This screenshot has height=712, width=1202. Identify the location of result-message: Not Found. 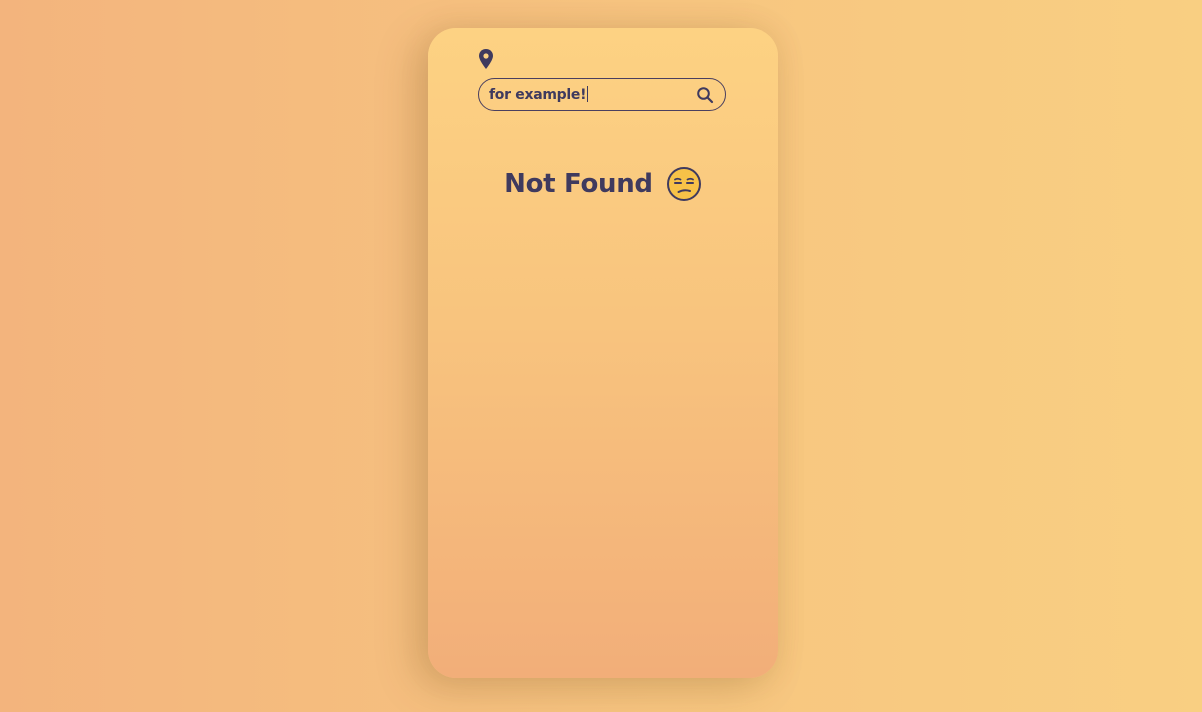
(603, 184).